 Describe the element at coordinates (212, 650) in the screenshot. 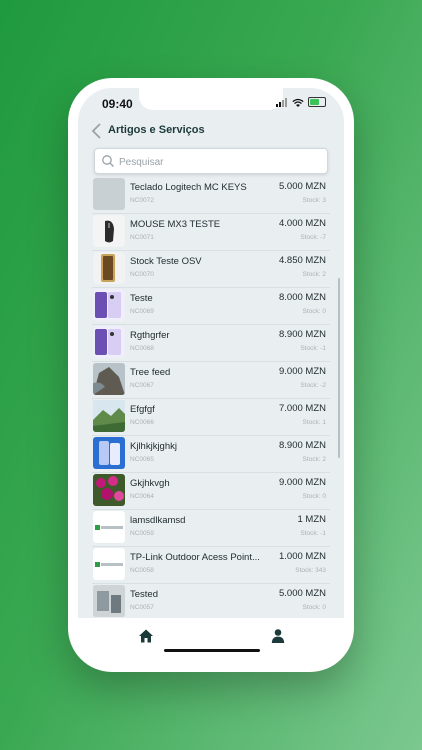

I see `home-indicator` at that location.